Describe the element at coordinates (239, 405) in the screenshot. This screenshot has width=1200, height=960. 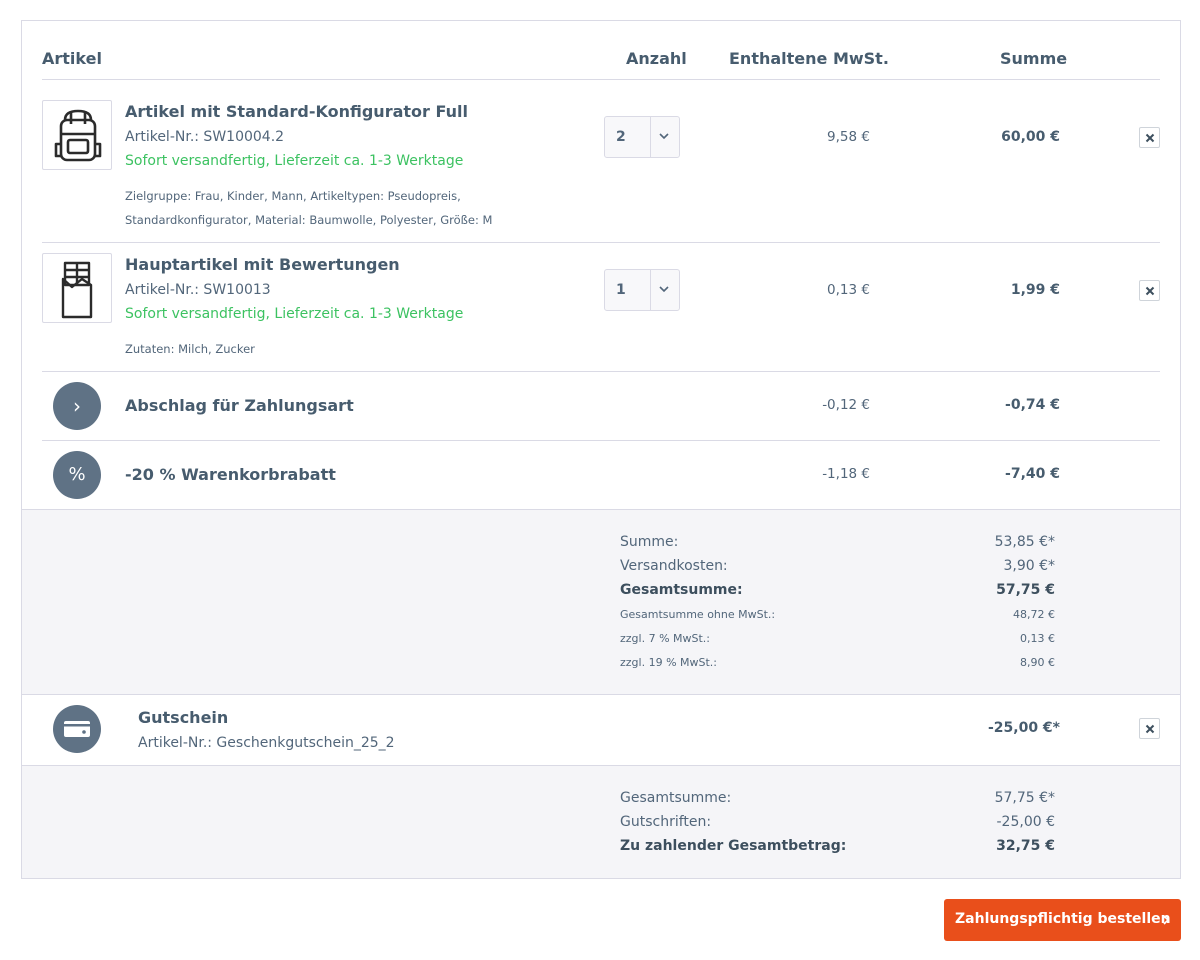
I see `surcharge-title: Abschlag für Zahlungsart` at that location.